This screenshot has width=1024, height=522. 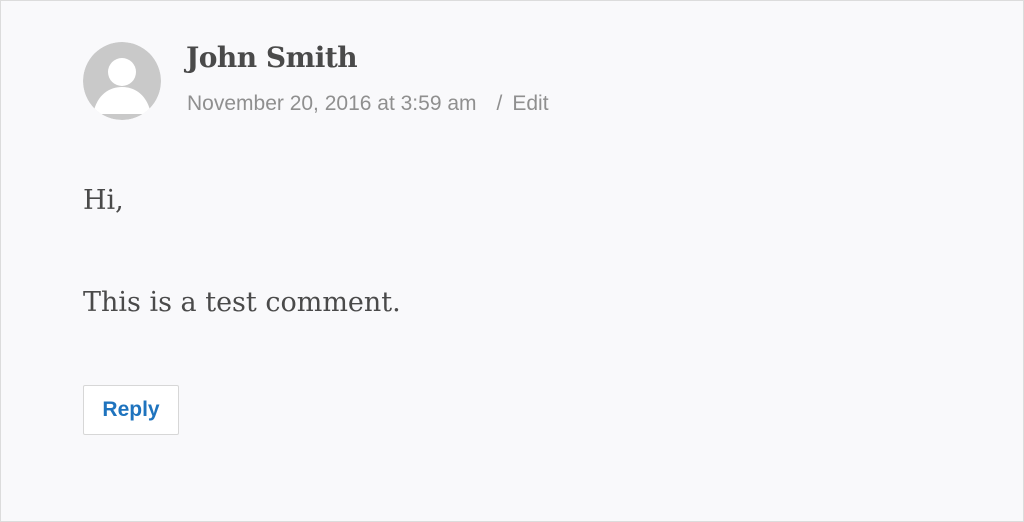 What do you see at coordinates (272, 57) in the screenshot?
I see `comment-author: John Smith` at bounding box center [272, 57].